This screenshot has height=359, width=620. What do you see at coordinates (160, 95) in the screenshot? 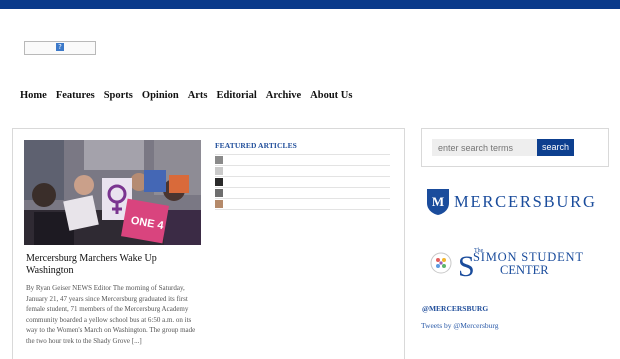
I see `nav-item-opinion: Opinion` at bounding box center [160, 95].